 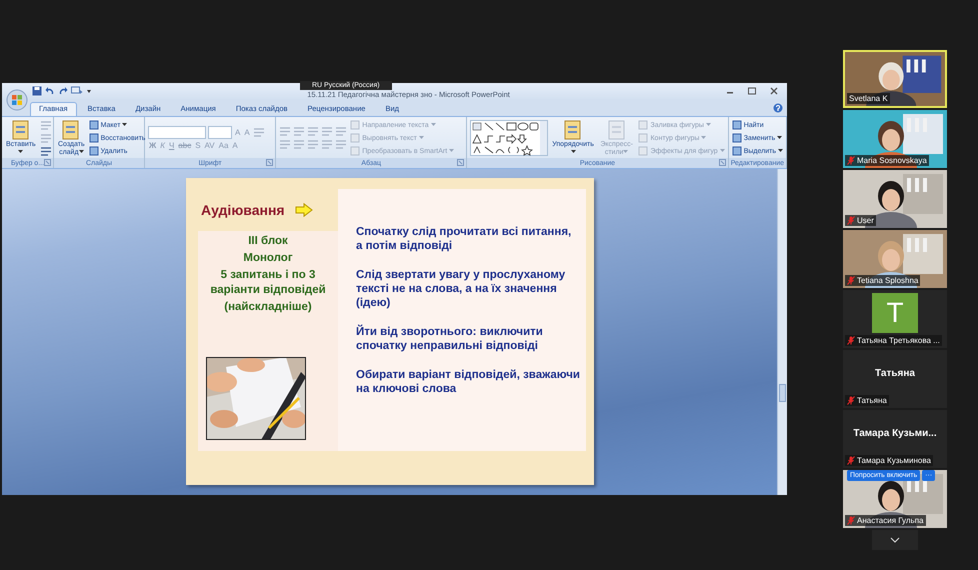 I want to click on participant-name-label: Maria Sosnovskaya, so click(x=887, y=160).